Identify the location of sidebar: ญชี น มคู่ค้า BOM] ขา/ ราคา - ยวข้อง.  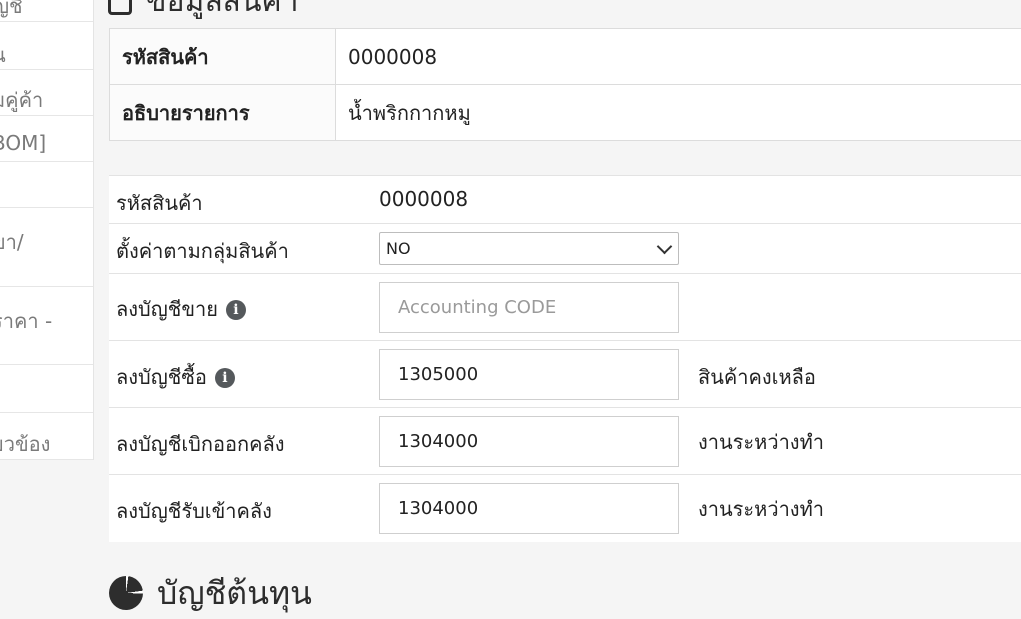
(47, 230).